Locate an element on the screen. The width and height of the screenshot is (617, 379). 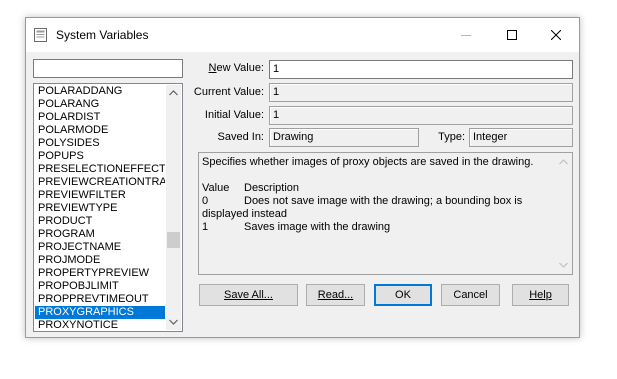
list-item: PROPERTYPREVIEW is located at coordinates (100, 273).